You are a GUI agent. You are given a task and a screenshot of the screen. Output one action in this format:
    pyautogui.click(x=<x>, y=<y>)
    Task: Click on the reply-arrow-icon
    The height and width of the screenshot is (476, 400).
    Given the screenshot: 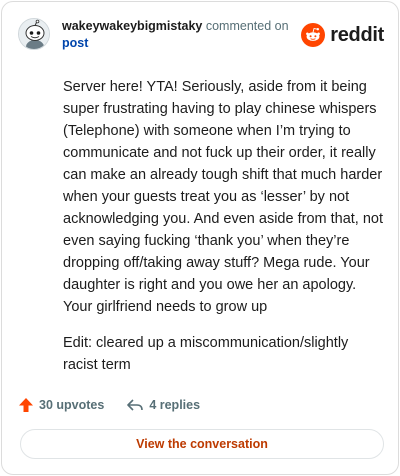 What is the action you would take?
    pyautogui.click(x=135, y=405)
    